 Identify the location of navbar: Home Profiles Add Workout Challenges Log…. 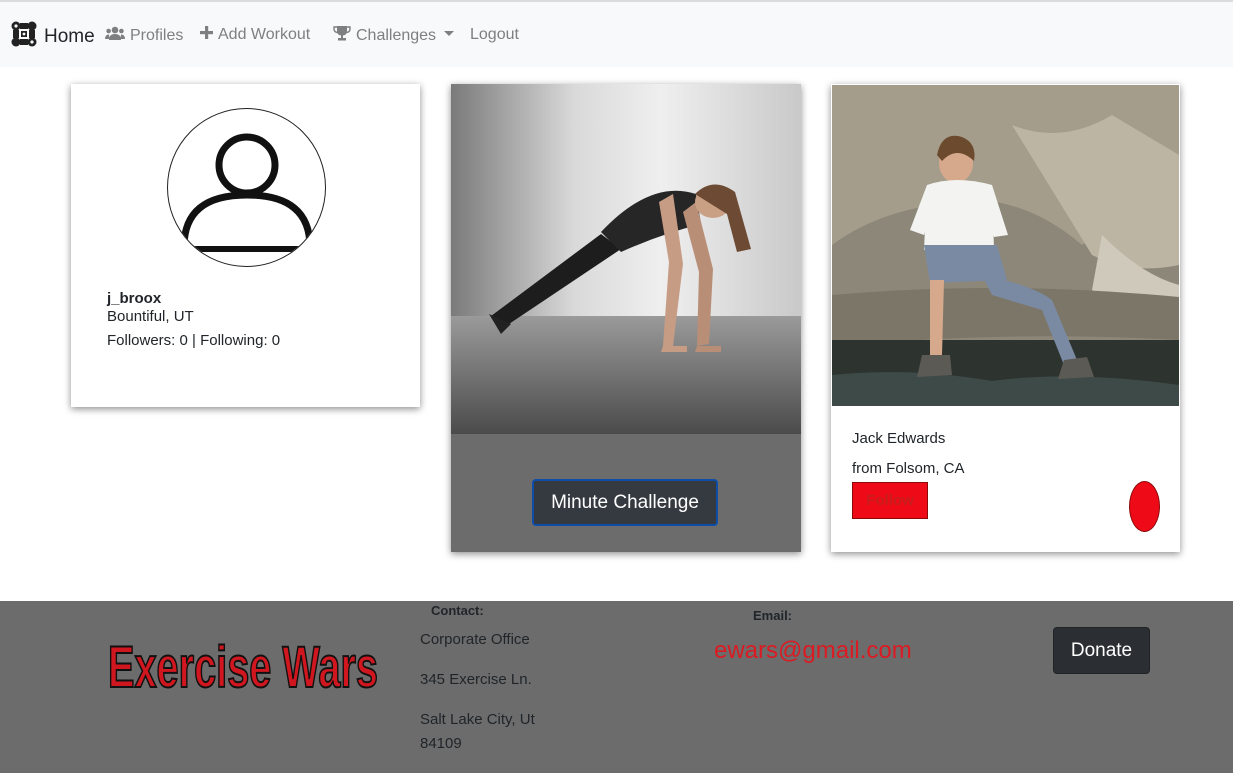
(616, 33).